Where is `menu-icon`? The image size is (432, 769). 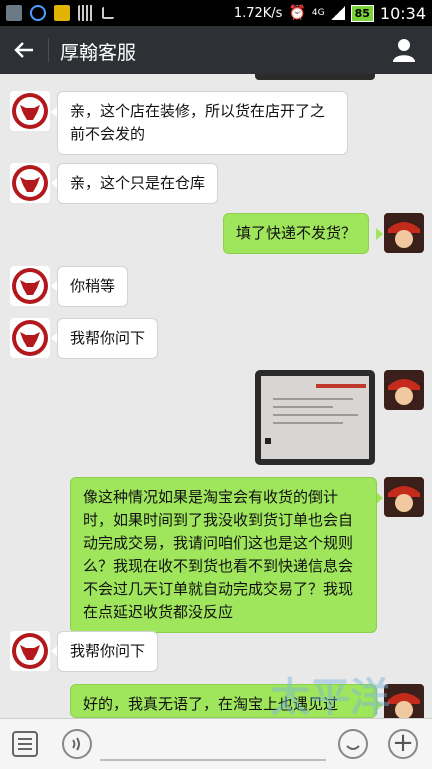
menu-icon is located at coordinates (25, 744).